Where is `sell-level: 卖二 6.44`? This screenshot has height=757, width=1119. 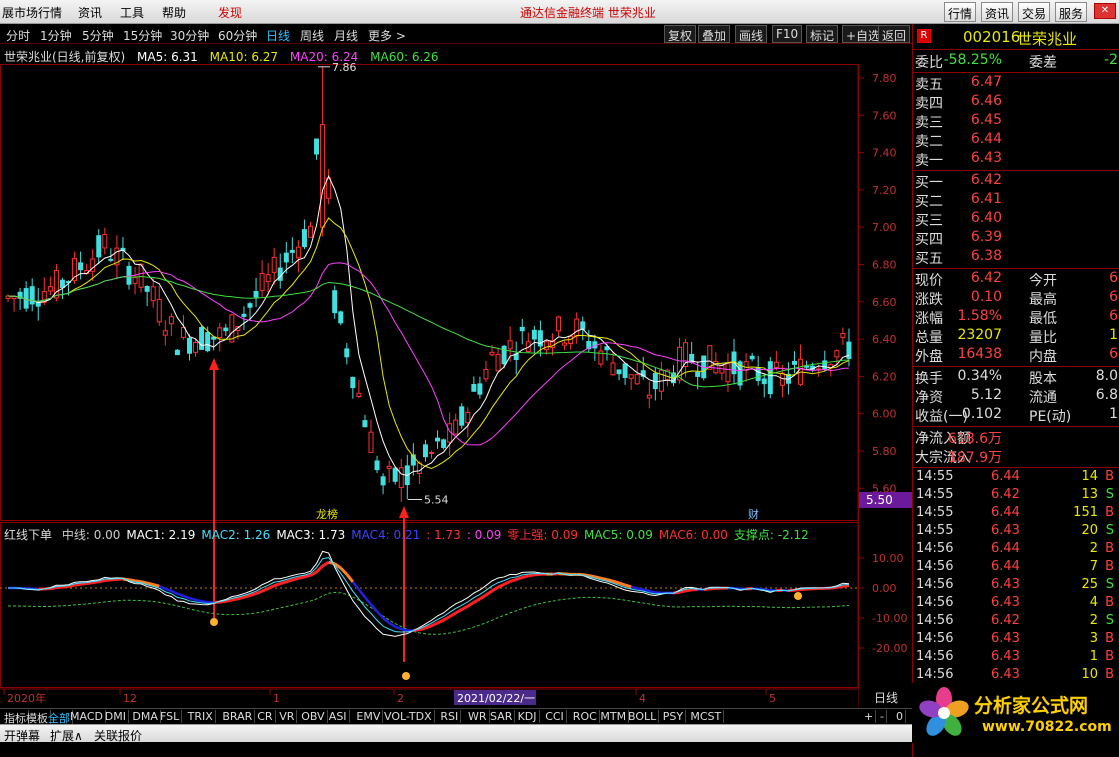 sell-level: 卖二 6.44 is located at coordinates (1016, 140).